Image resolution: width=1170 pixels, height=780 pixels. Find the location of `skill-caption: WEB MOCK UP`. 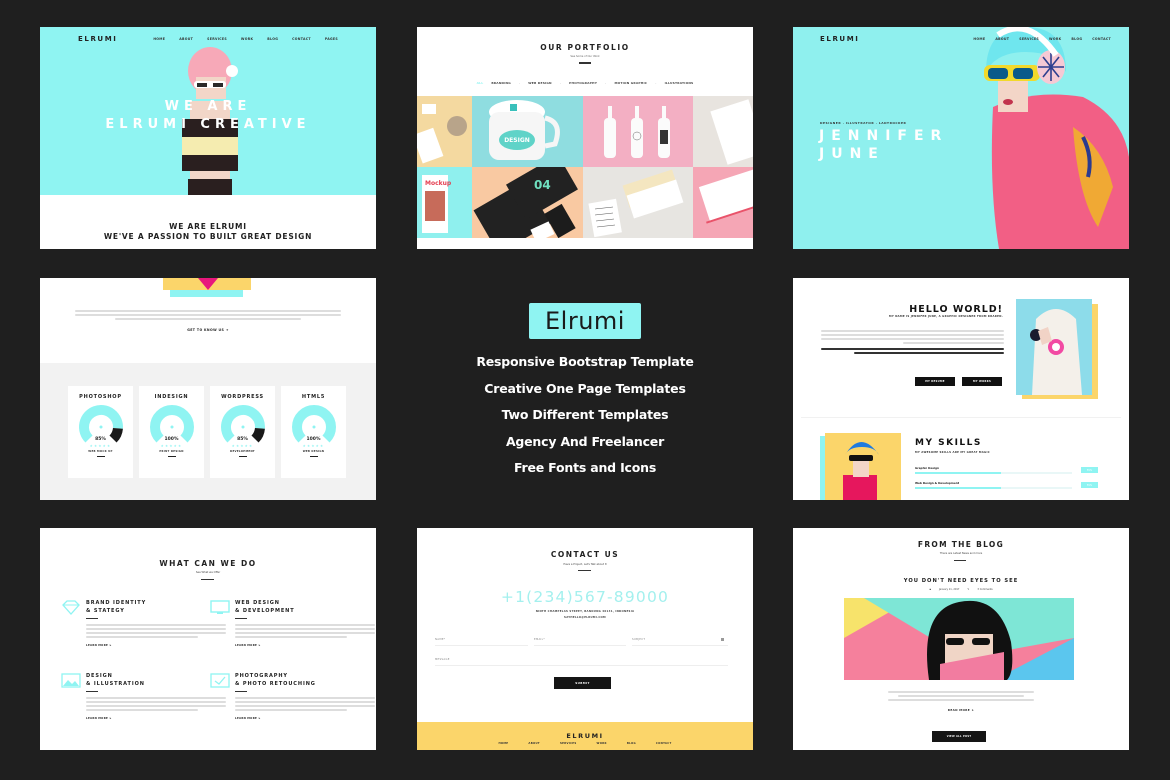

skill-caption: WEB MOCK UP is located at coordinates (100, 451).